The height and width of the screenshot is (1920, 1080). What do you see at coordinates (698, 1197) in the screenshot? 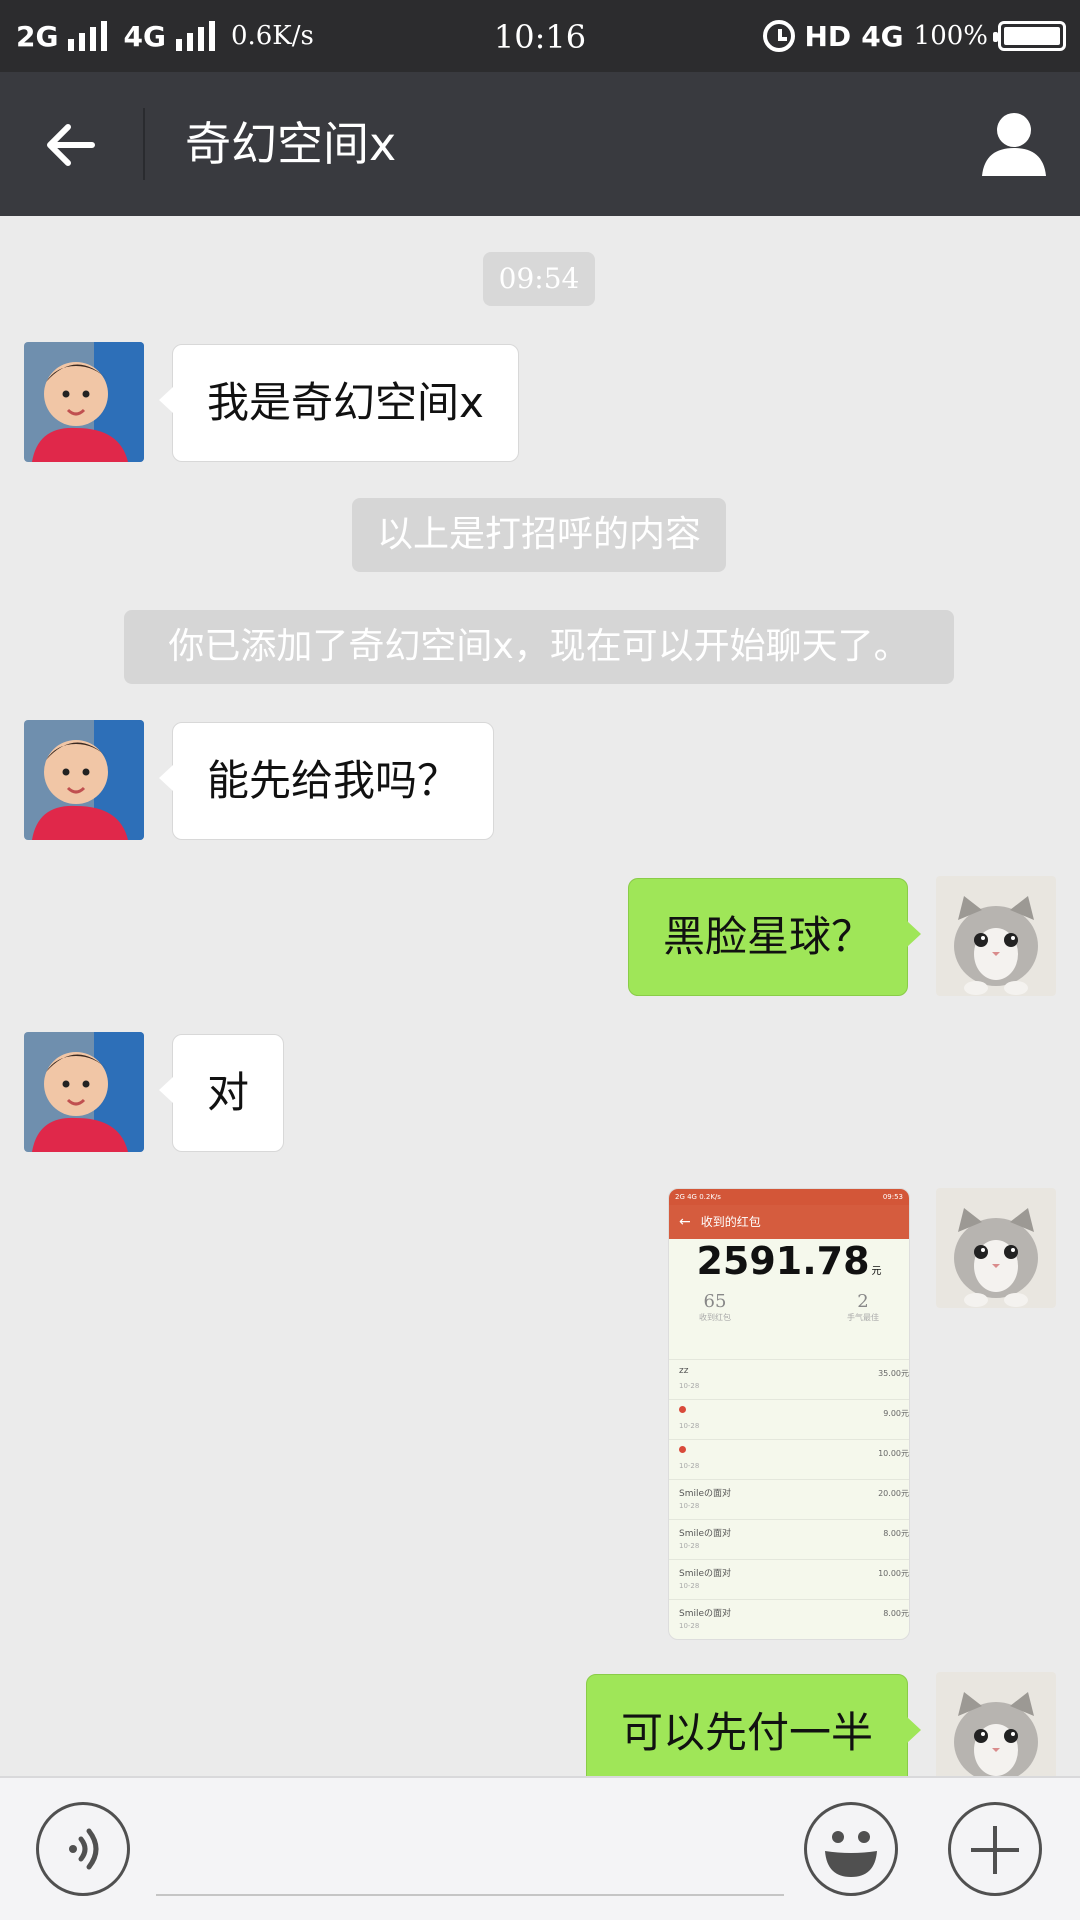
I see `thumb-status-left: 2G 4G 0.2K/s` at bounding box center [698, 1197].